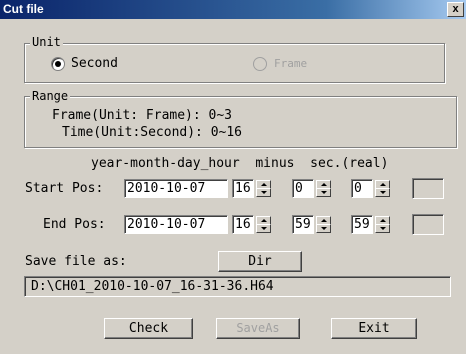 Image resolution: width=466 pixels, height=354 pixels. I want to click on time-range-text: Time(Unit:Second): 0~16, so click(152, 132).